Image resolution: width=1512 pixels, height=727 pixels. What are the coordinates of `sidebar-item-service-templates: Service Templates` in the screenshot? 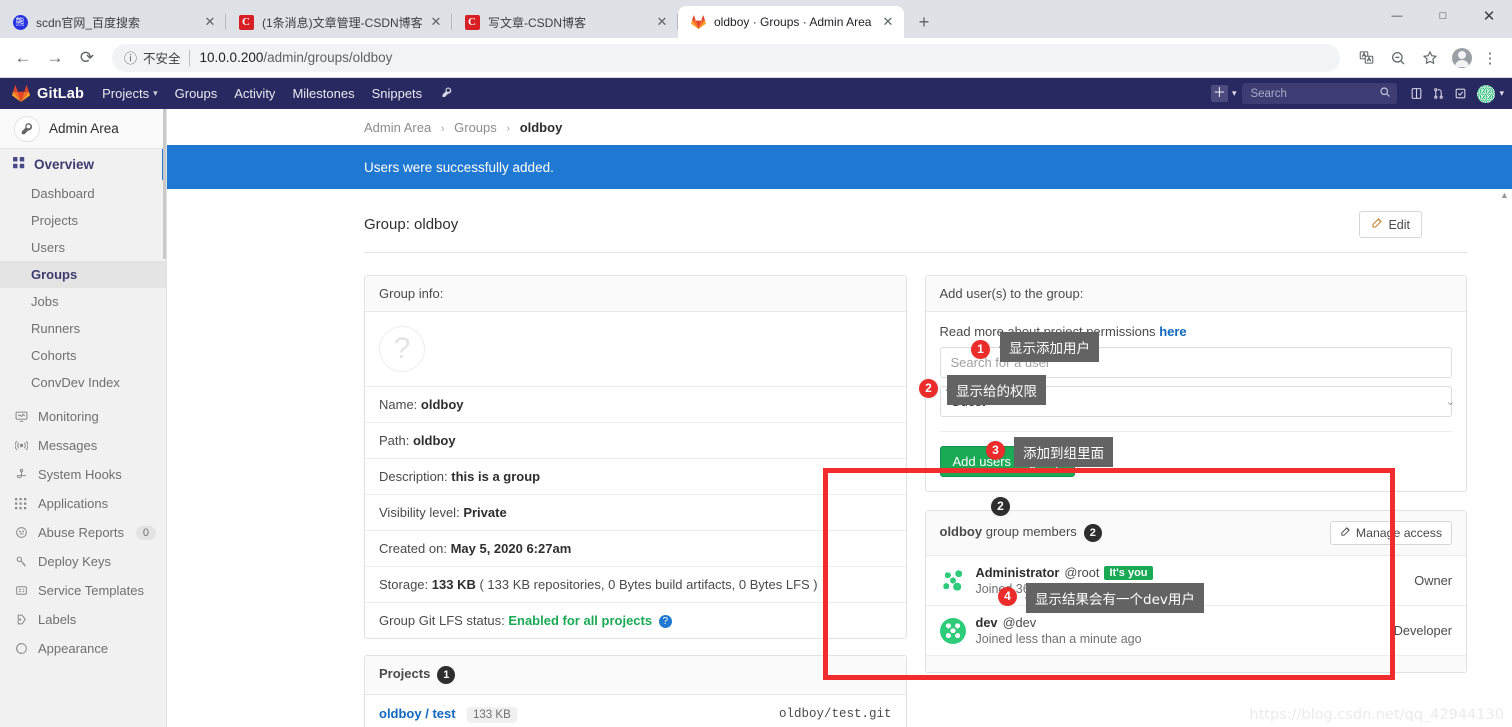 It's located at (83, 590).